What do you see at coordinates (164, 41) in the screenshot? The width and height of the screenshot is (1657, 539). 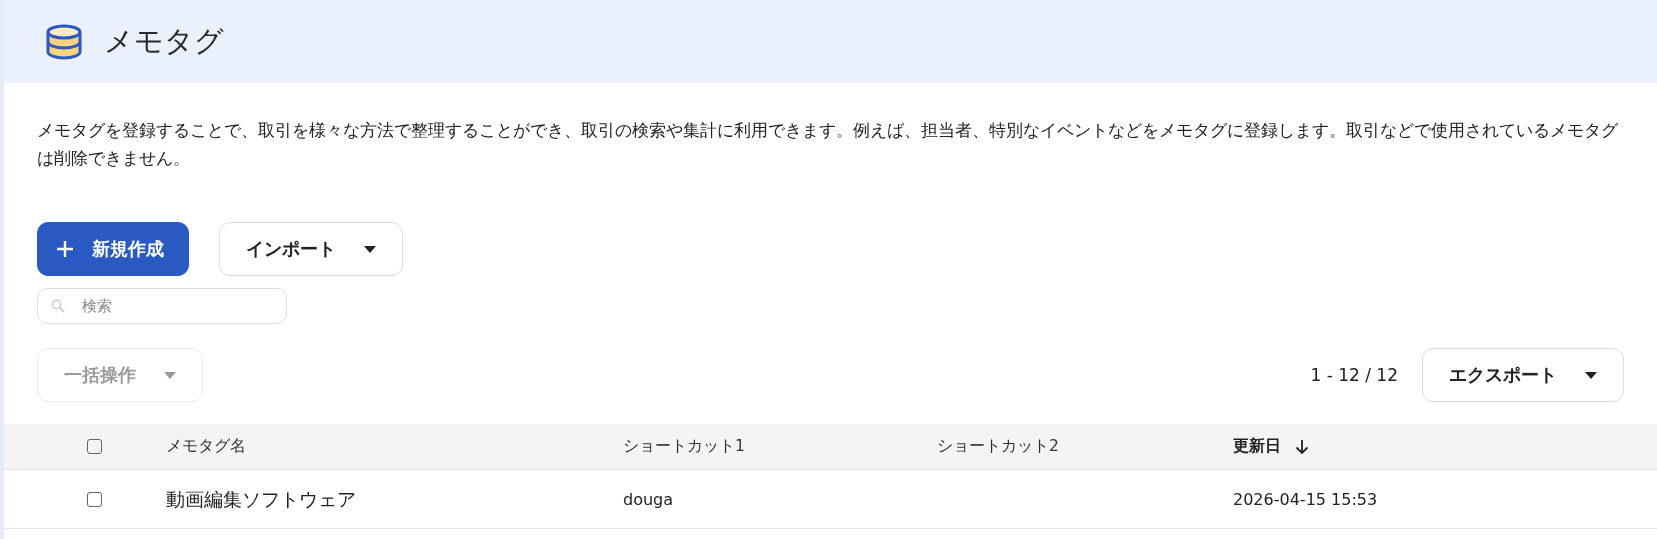 I see `page-title: メモタグ` at bounding box center [164, 41].